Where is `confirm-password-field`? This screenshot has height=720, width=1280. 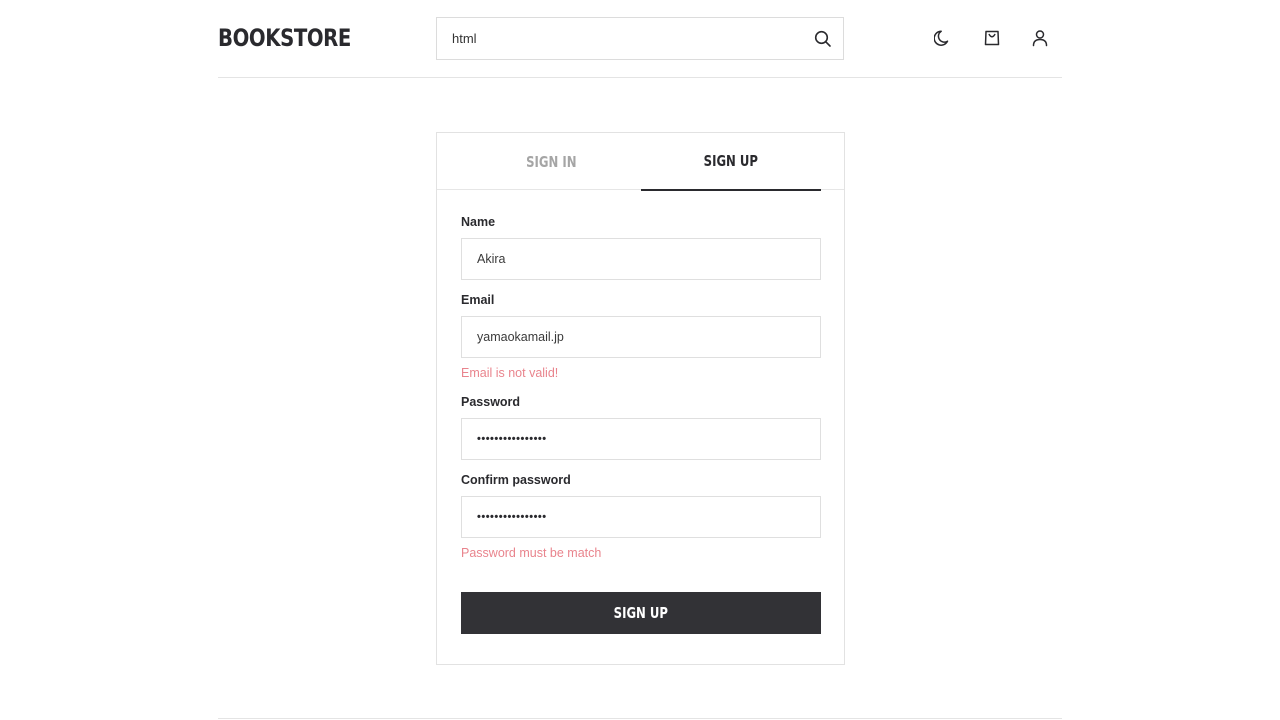
confirm-password-field is located at coordinates (641, 517).